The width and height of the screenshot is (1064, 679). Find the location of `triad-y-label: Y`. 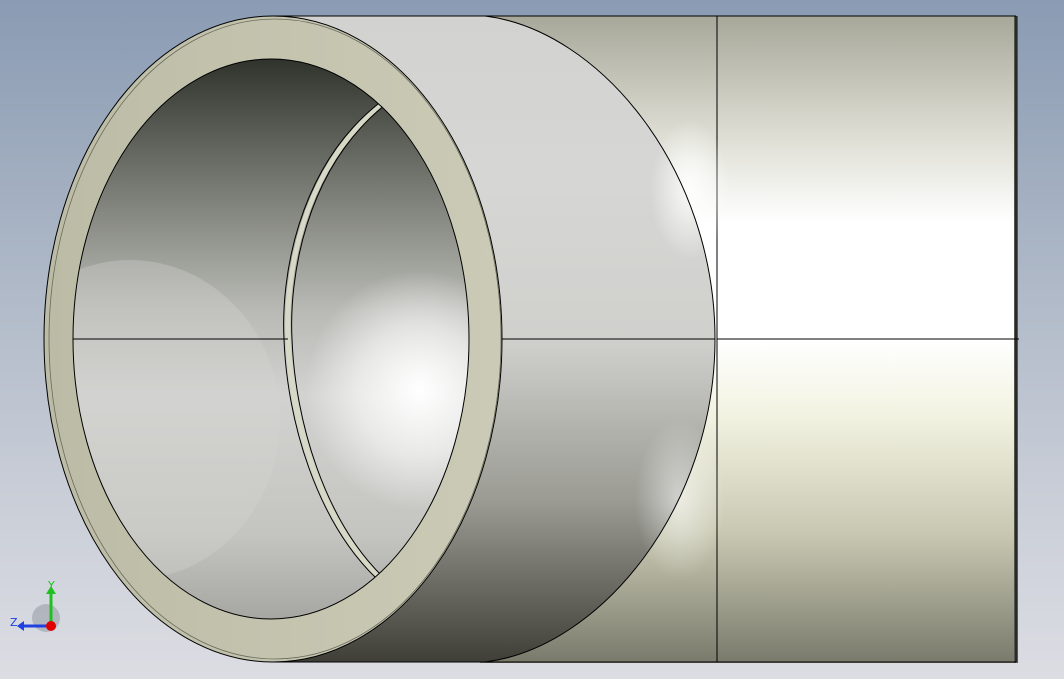

triad-y-label: Y is located at coordinates (51, 585).